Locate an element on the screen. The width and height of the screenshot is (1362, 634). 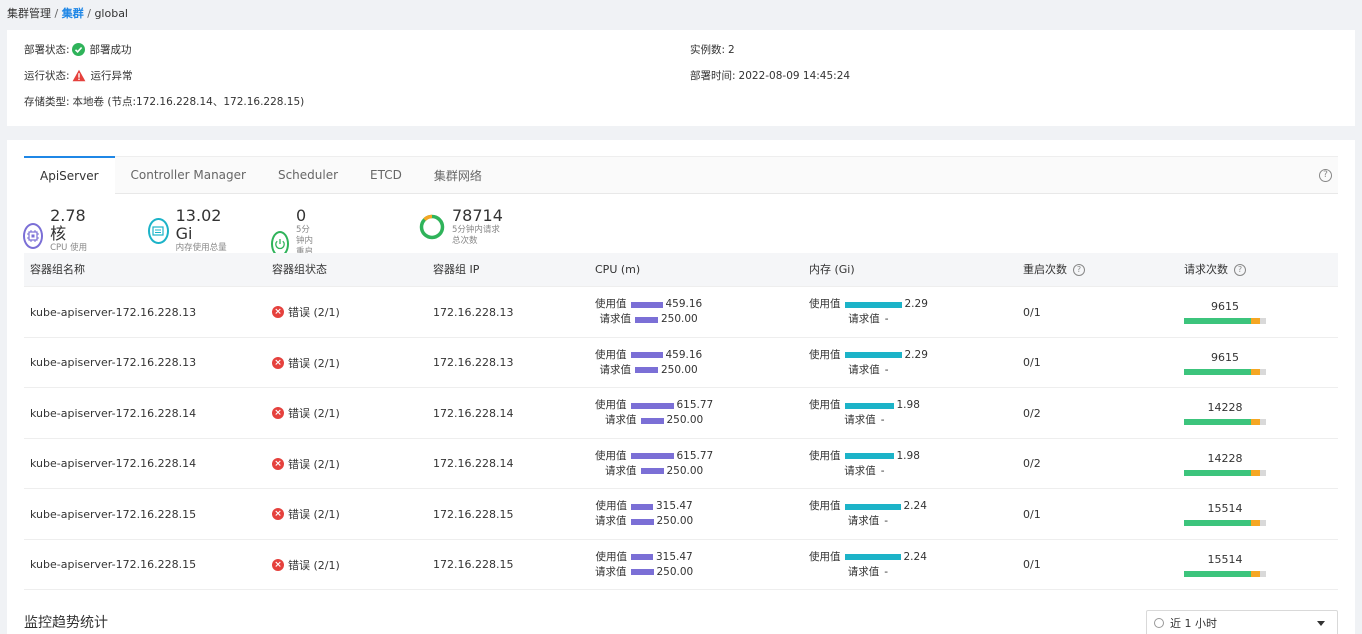
cpu-request-label: 请求值 is located at coordinates (621, 470).